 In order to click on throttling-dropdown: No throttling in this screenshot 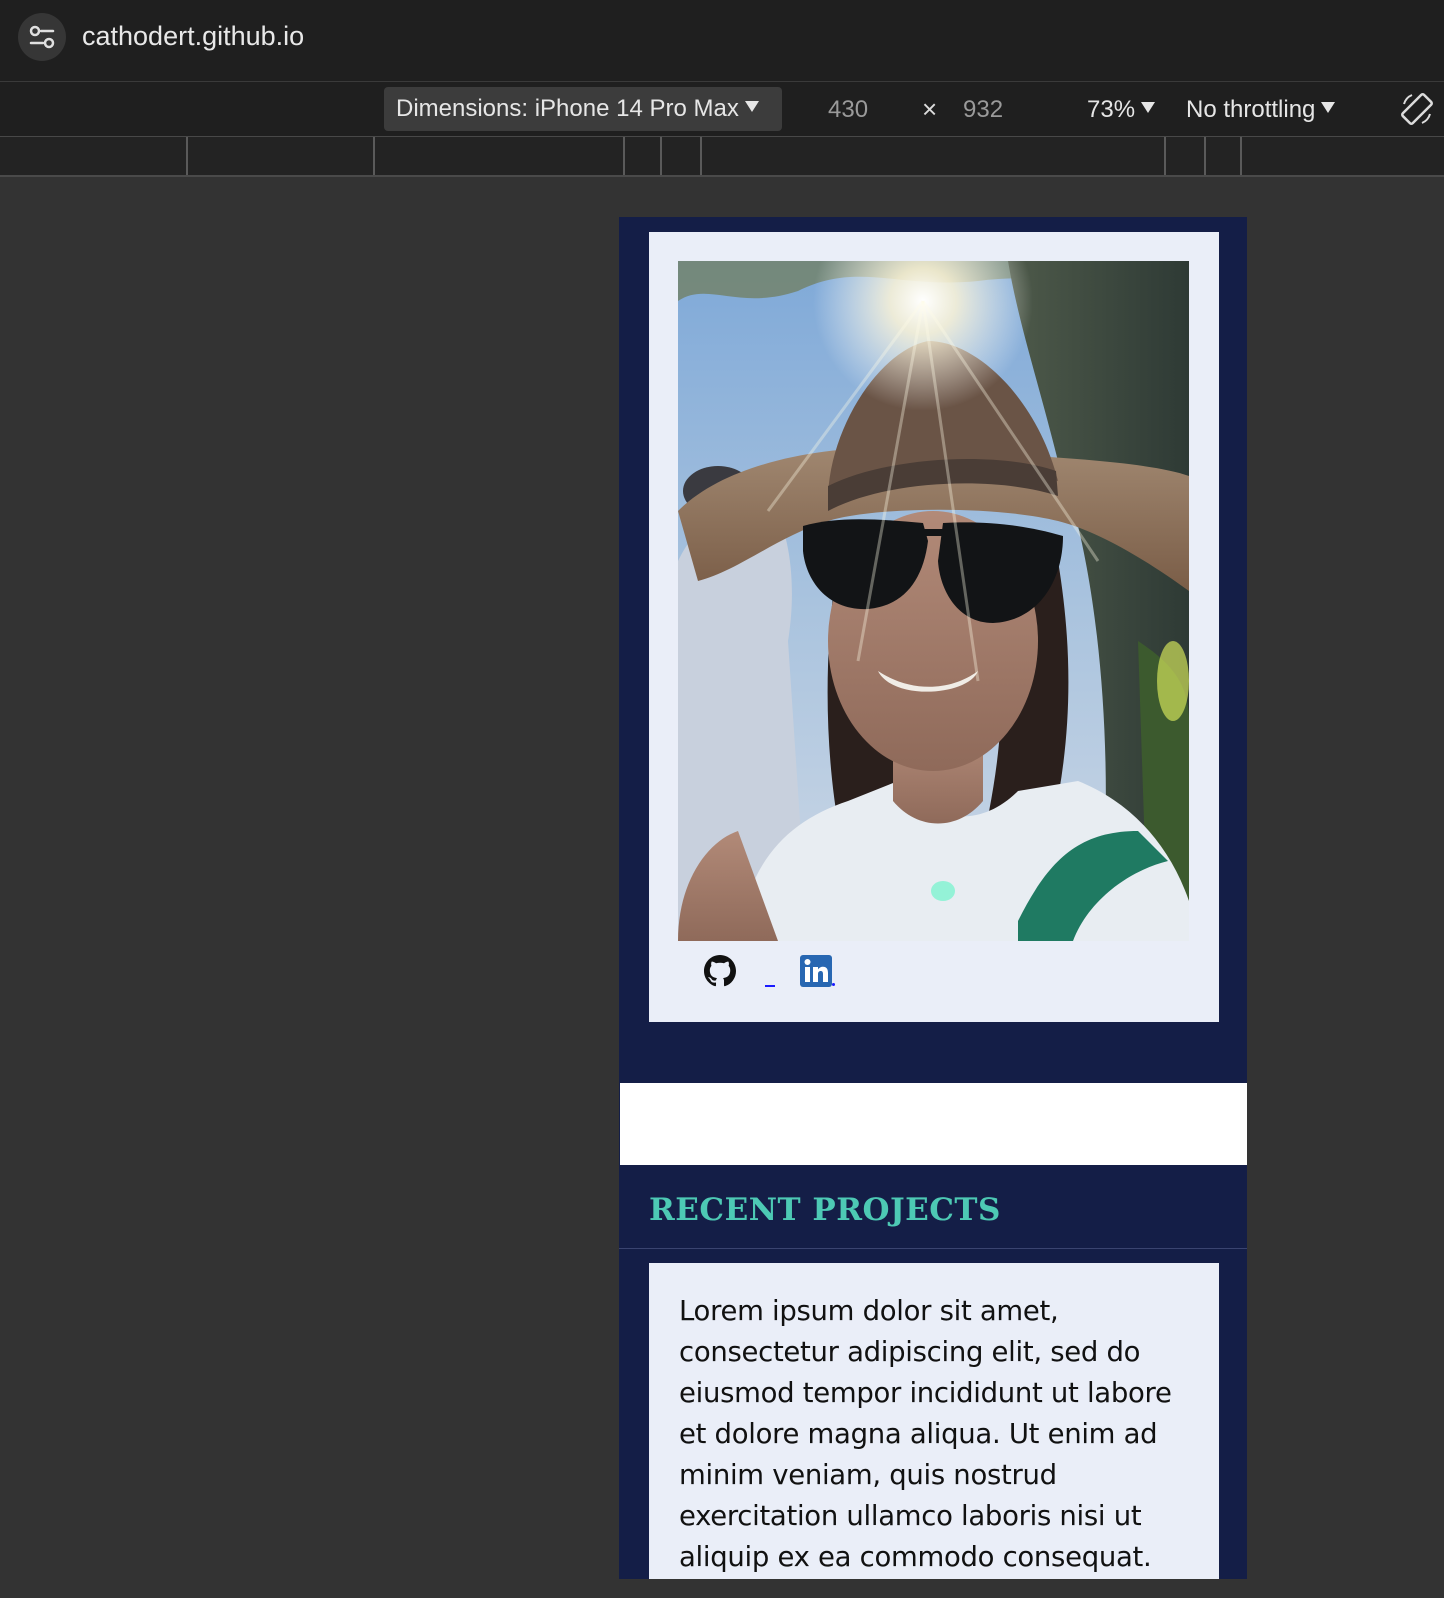, I will do `click(1261, 110)`.